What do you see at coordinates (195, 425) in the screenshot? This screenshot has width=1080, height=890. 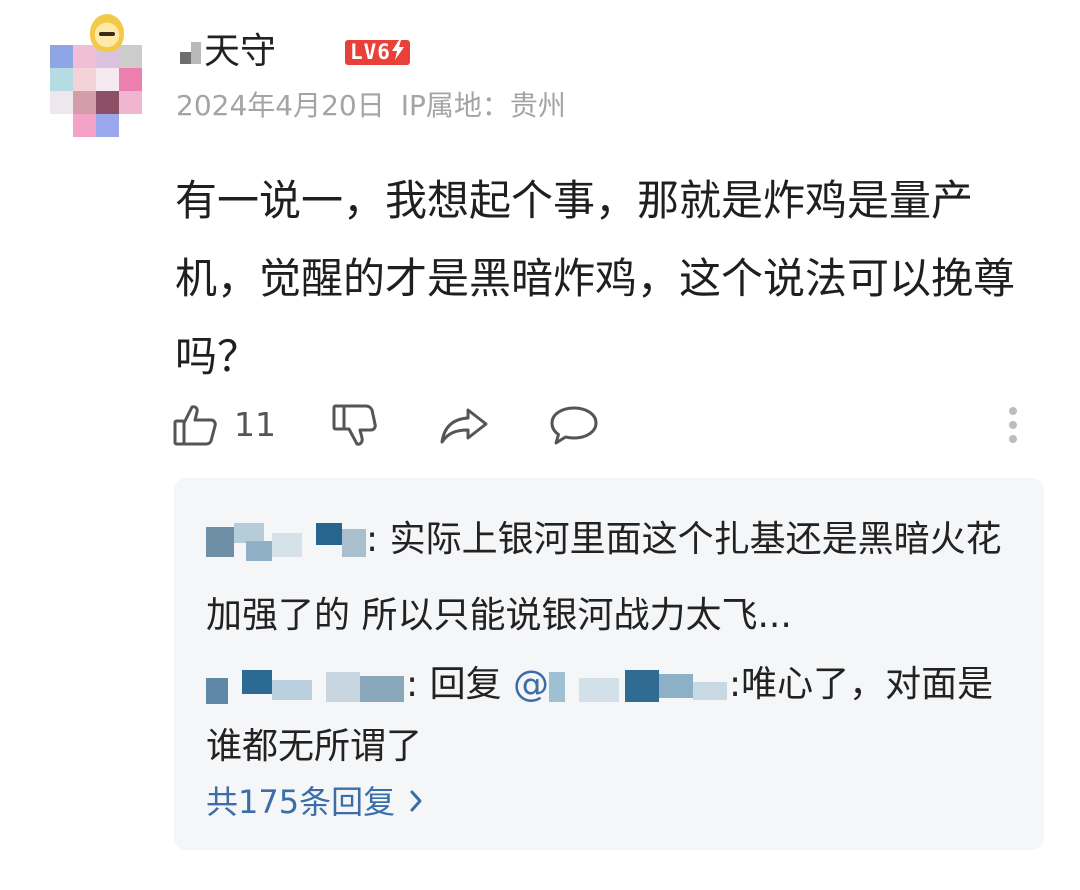 I see `thumbs-up-icon` at bounding box center [195, 425].